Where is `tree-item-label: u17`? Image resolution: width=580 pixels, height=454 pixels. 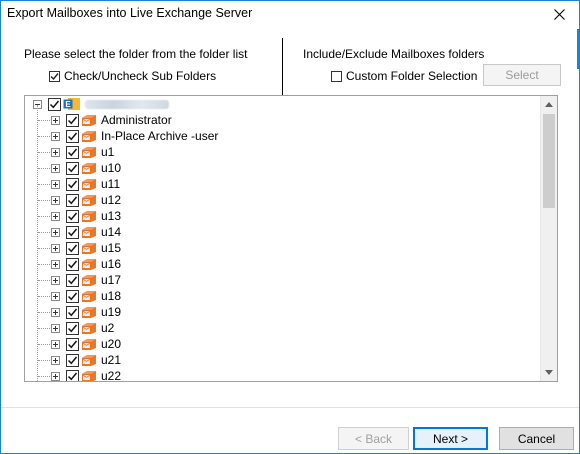
tree-item-label: u17 is located at coordinates (111, 280).